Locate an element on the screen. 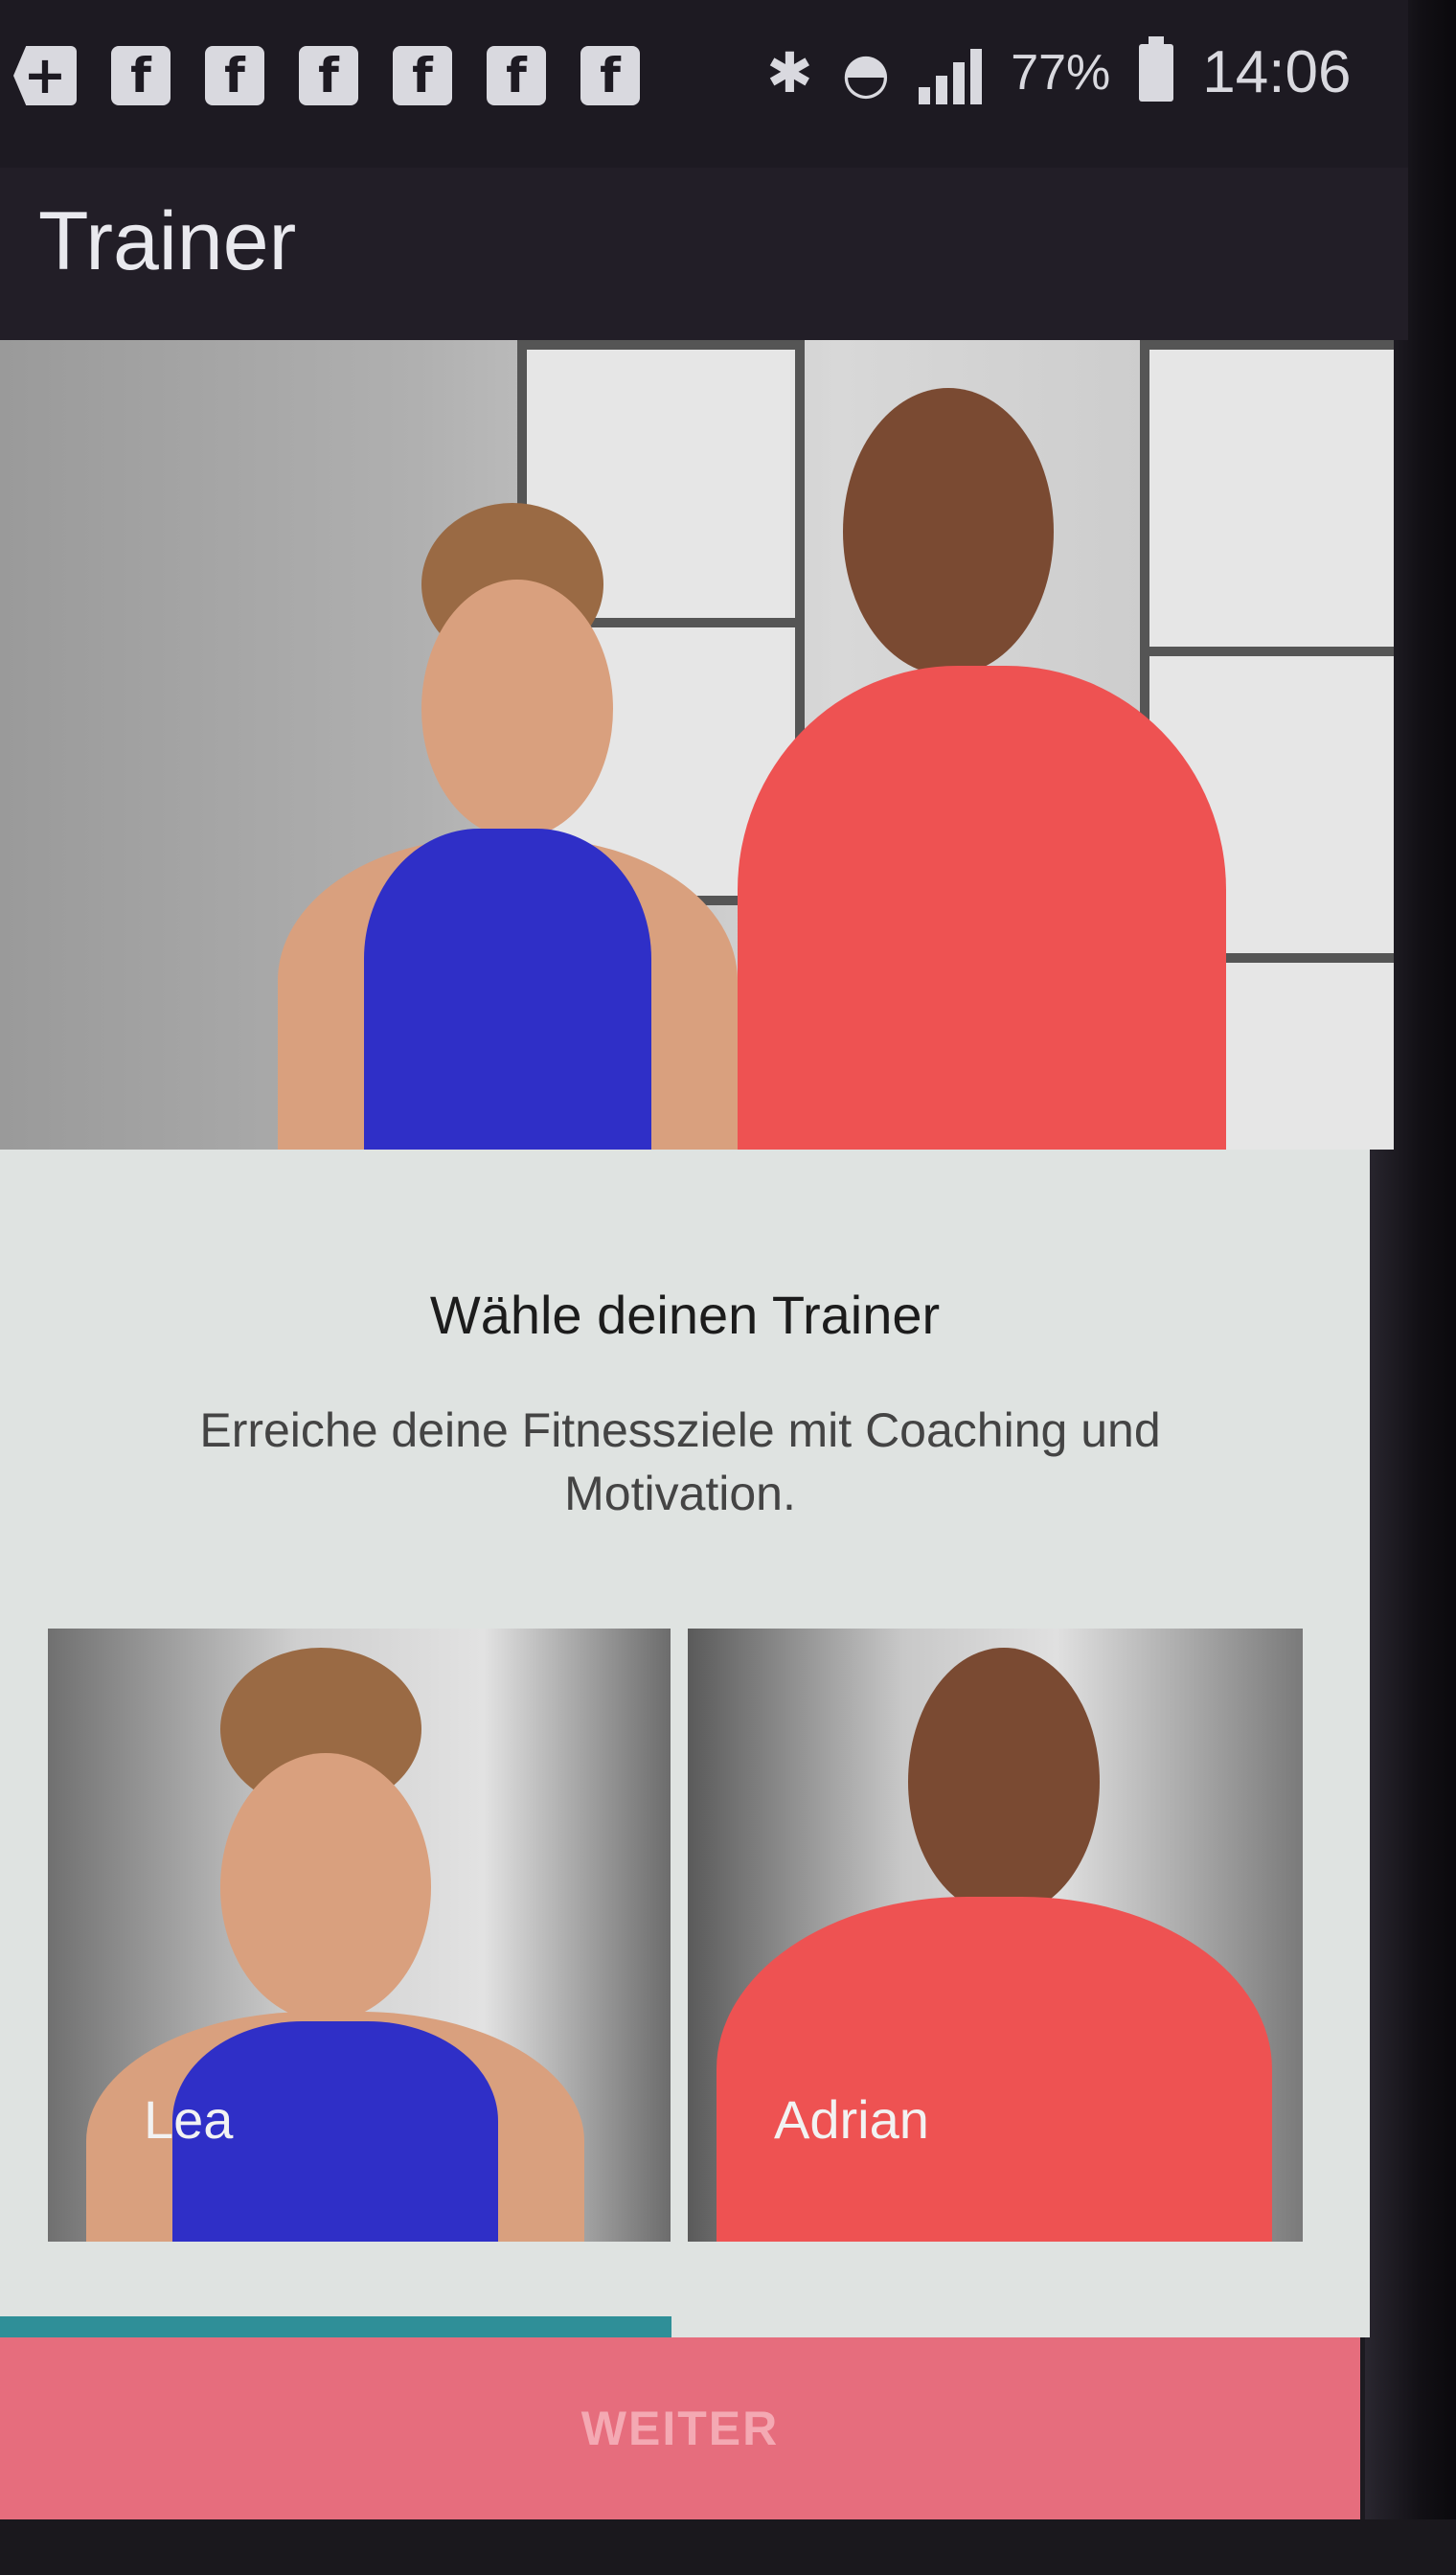 The image size is (1456, 2575). signal-icon is located at coordinates (951, 72).